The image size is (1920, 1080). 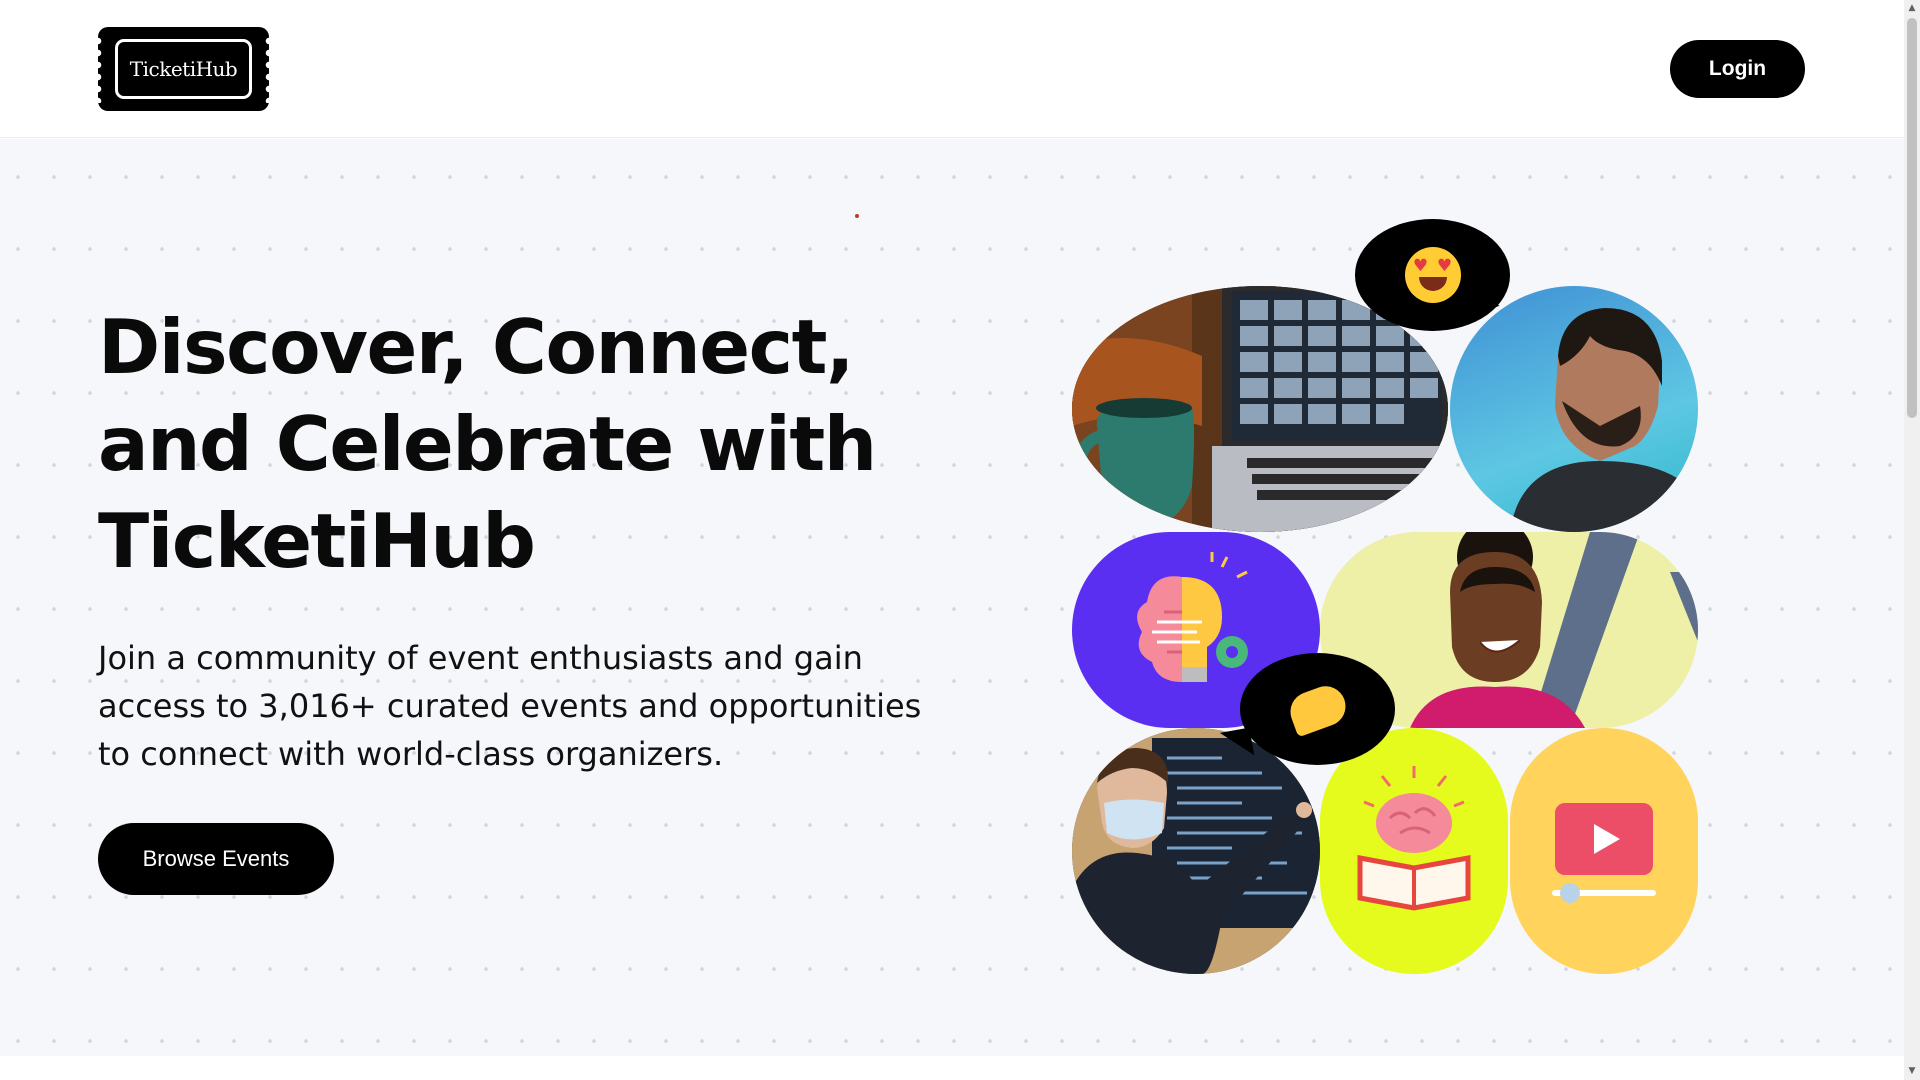 I want to click on hero-title-line: and Celebrate with, so click(x=487, y=444).